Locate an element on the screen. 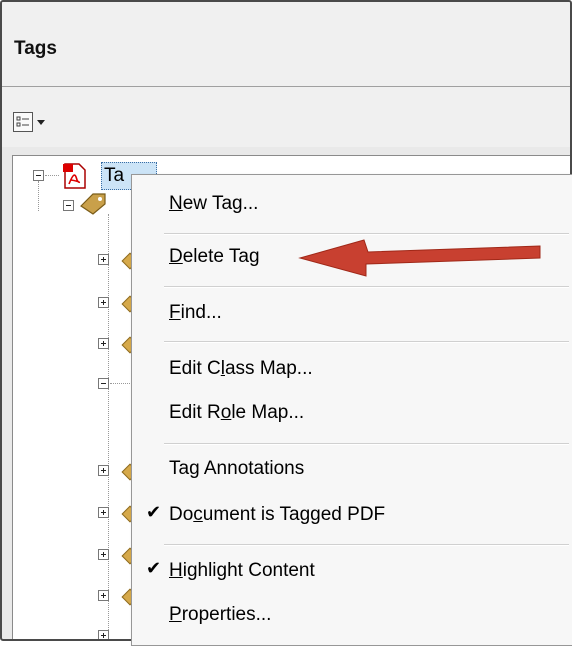  menu-item-label: Highlight Content is located at coordinates (242, 570).